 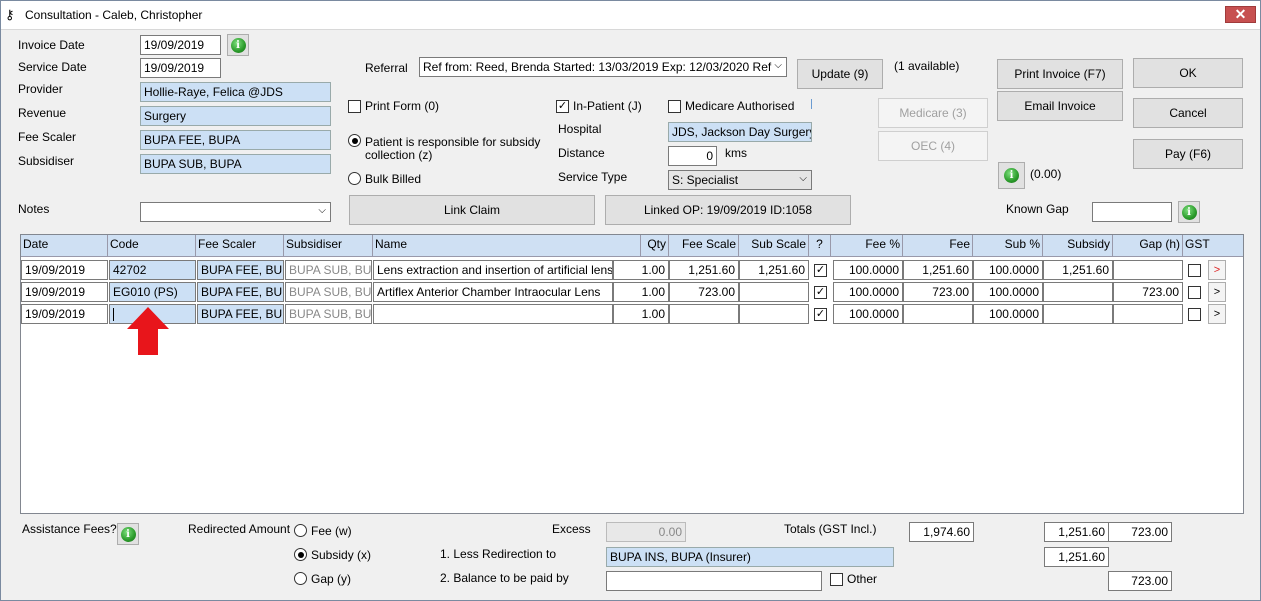 What do you see at coordinates (354, 106) in the screenshot?
I see `print-form-checkbox` at bounding box center [354, 106].